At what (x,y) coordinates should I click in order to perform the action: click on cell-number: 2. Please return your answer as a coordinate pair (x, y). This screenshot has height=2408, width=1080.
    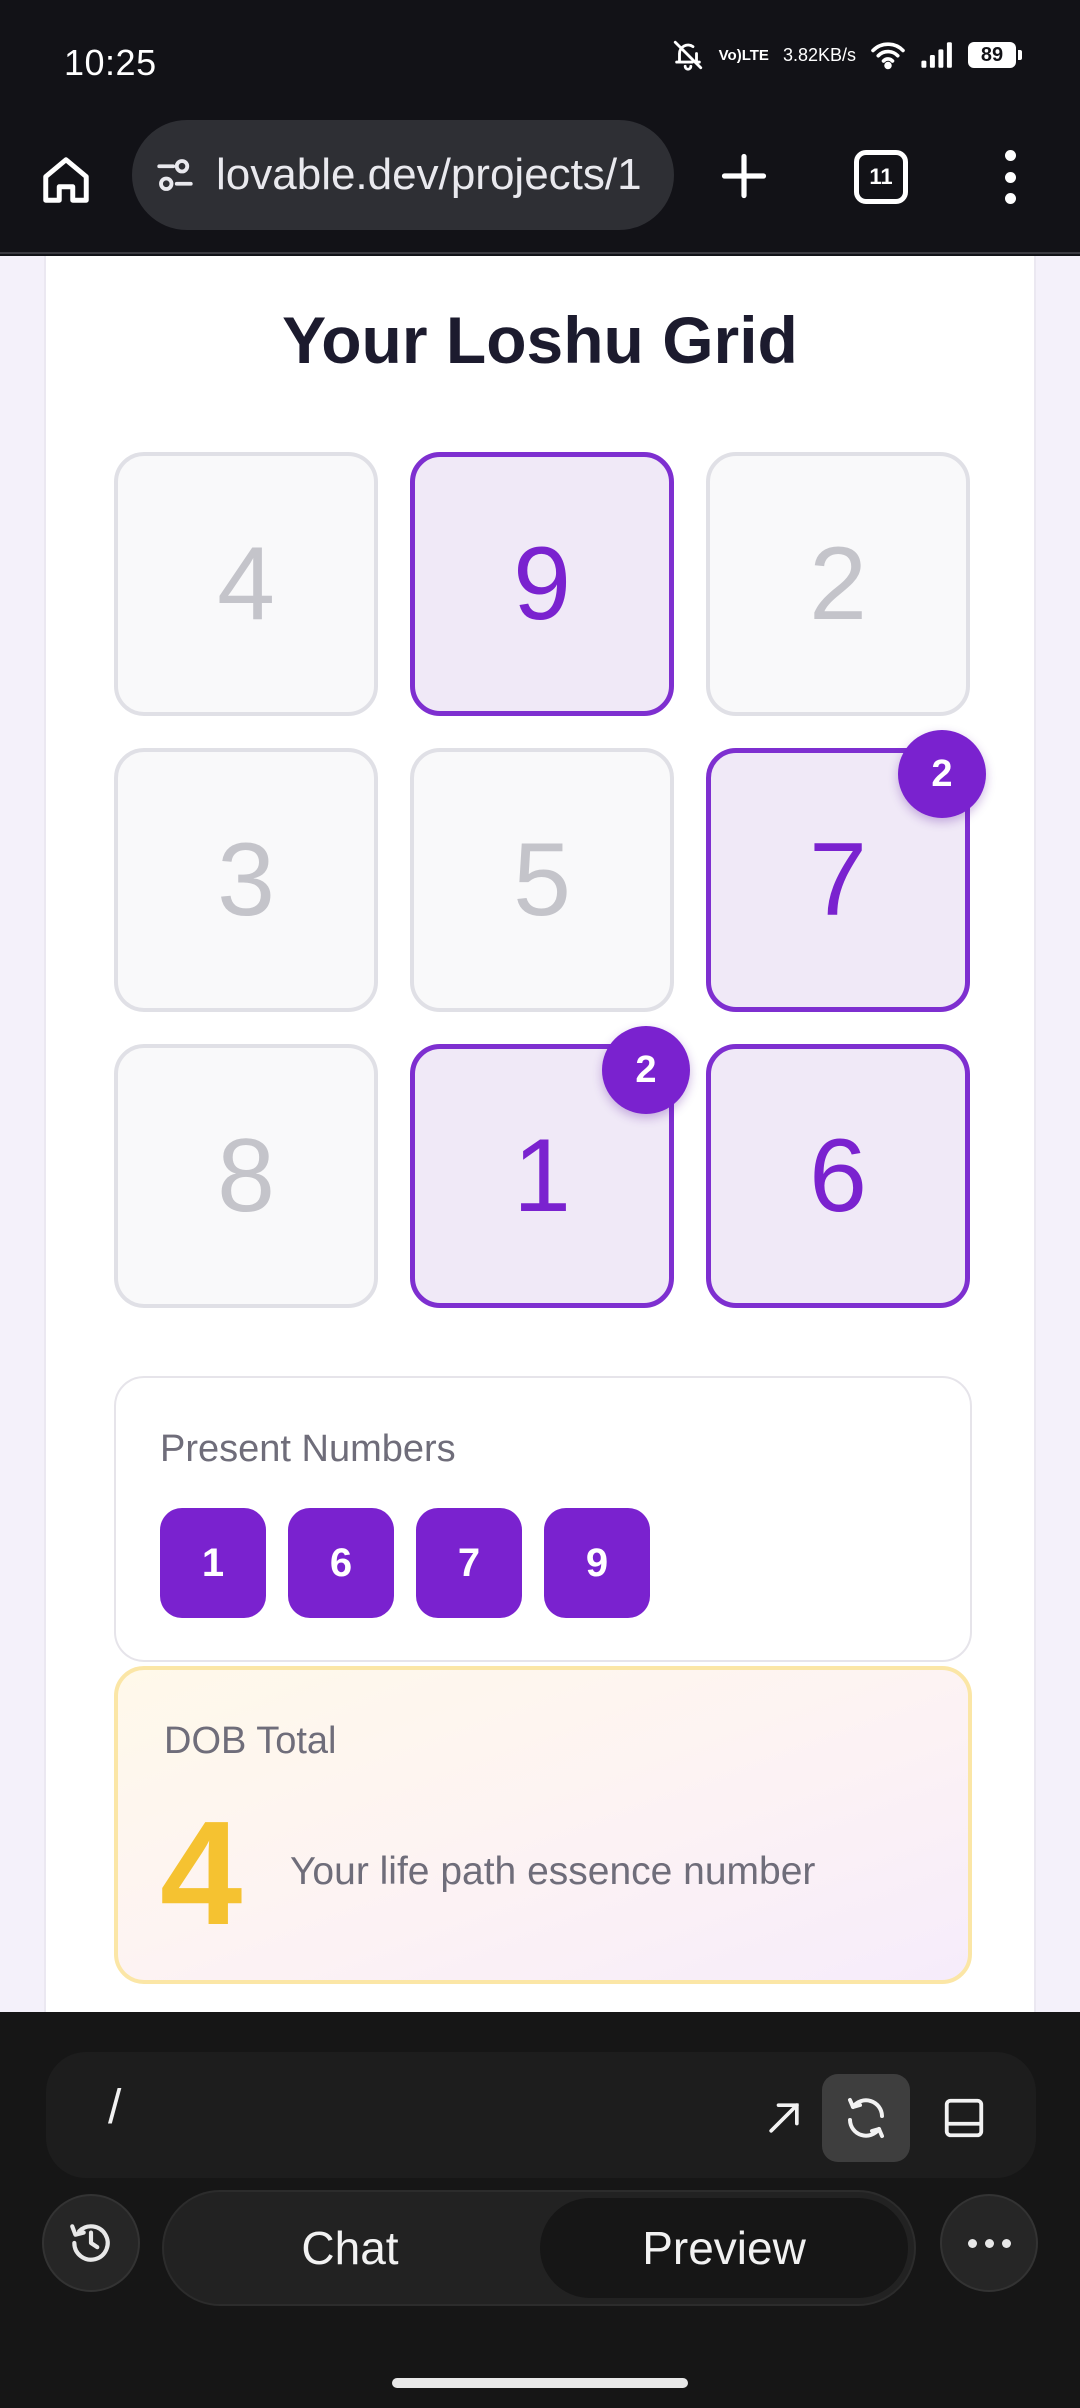
    Looking at the image, I should click on (838, 583).